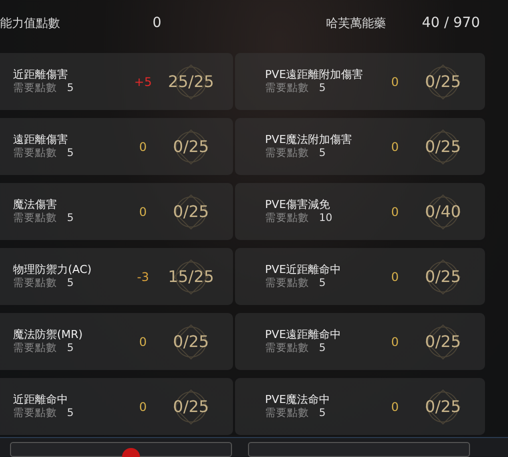  I want to click on stat-name: PVE魔法命中, so click(298, 399).